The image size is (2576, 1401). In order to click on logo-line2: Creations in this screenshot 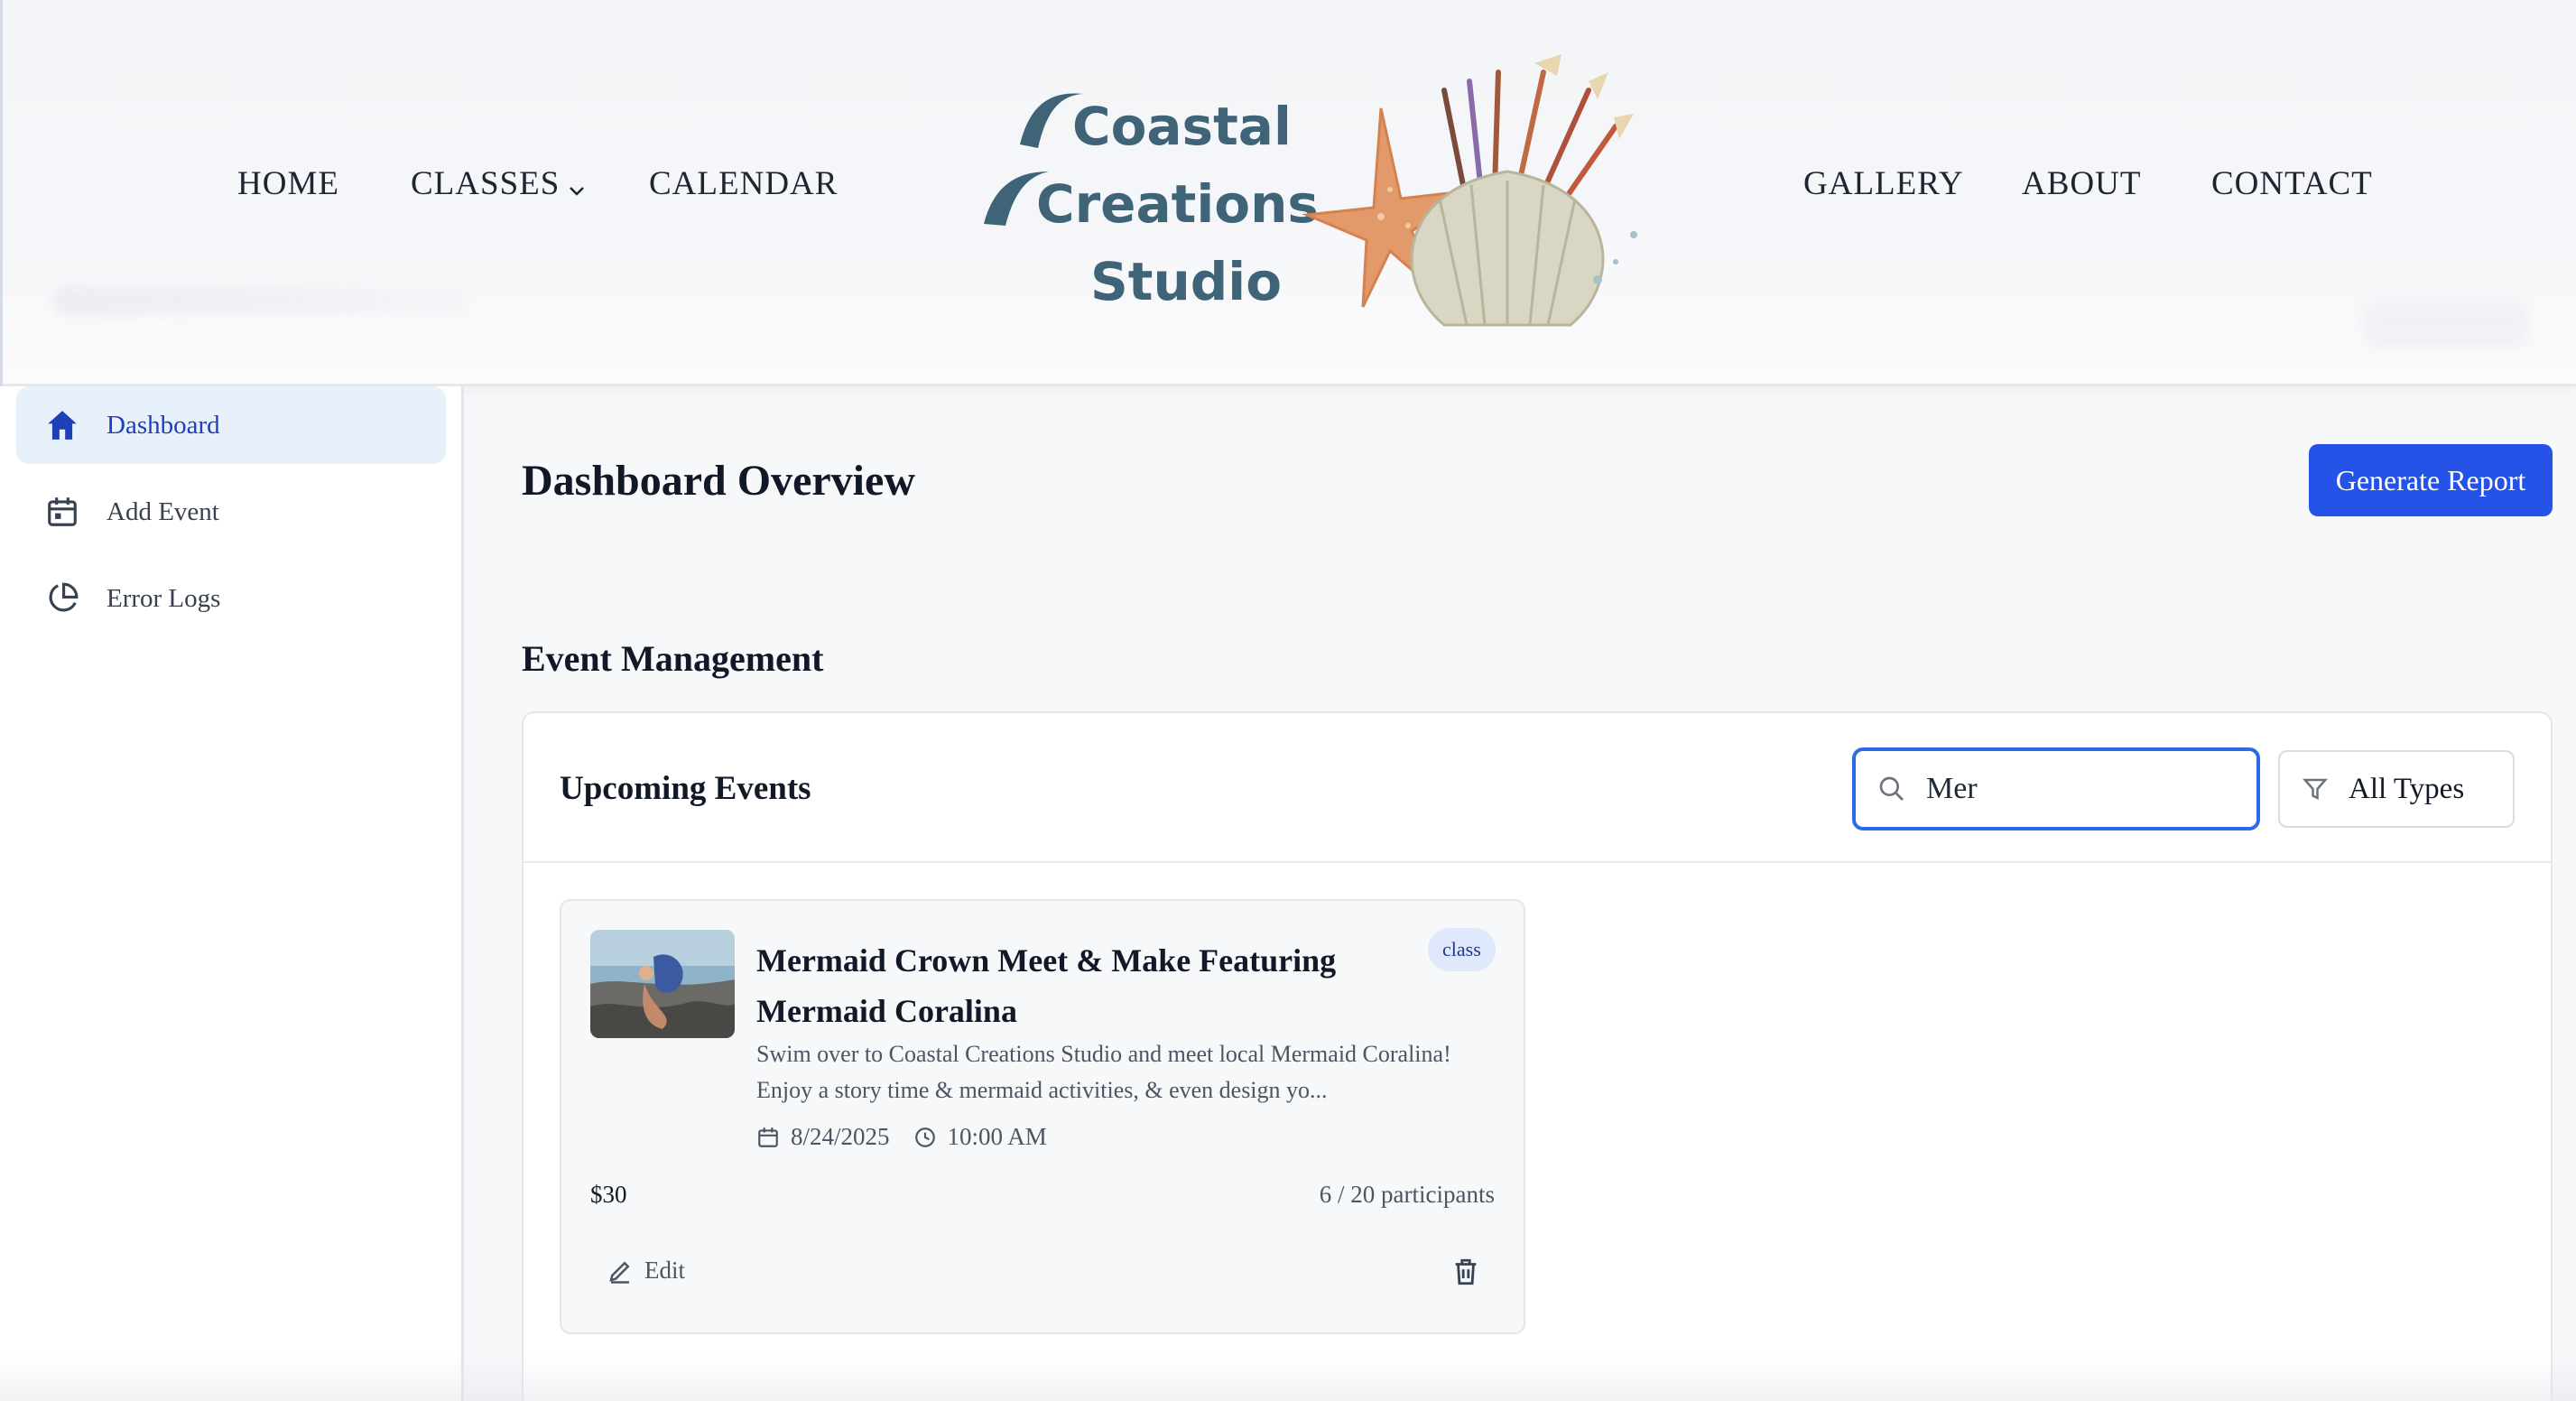, I will do `click(1178, 204)`.